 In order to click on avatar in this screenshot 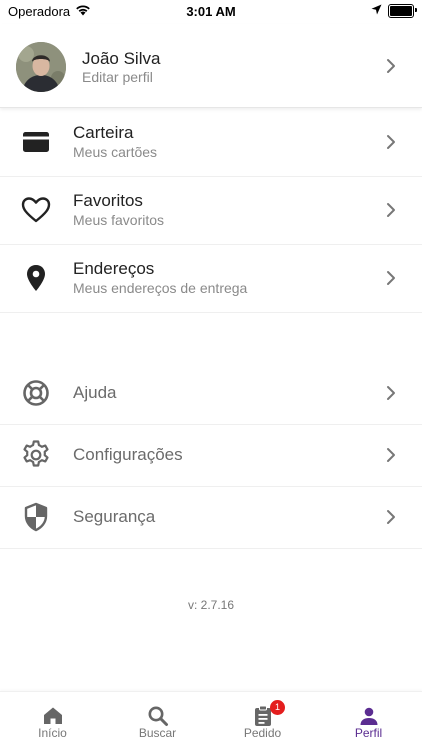, I will do `click(41, 67)`.